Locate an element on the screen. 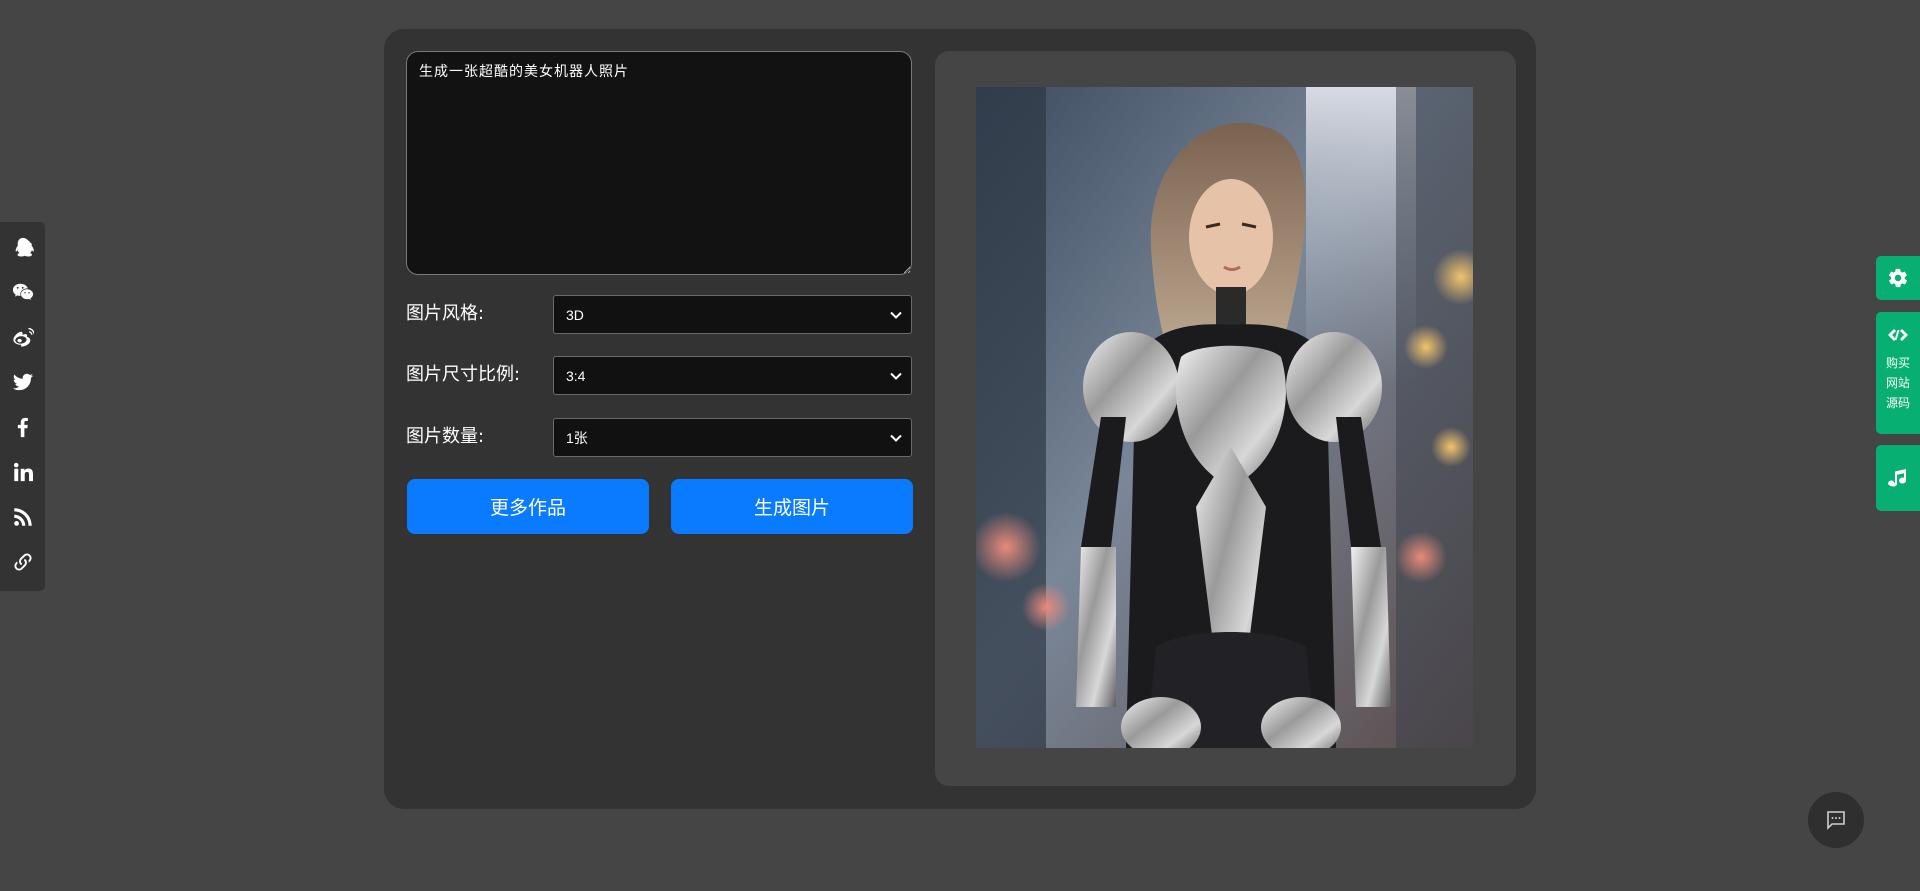  buy-label-line2: 网站 is located at coordinates (1897, 383).